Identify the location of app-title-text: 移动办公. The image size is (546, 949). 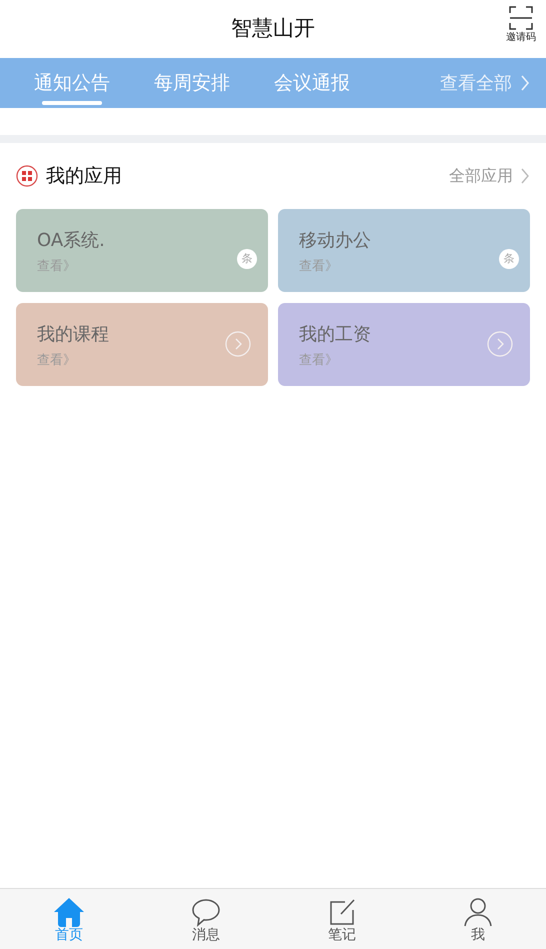
(335, 241).